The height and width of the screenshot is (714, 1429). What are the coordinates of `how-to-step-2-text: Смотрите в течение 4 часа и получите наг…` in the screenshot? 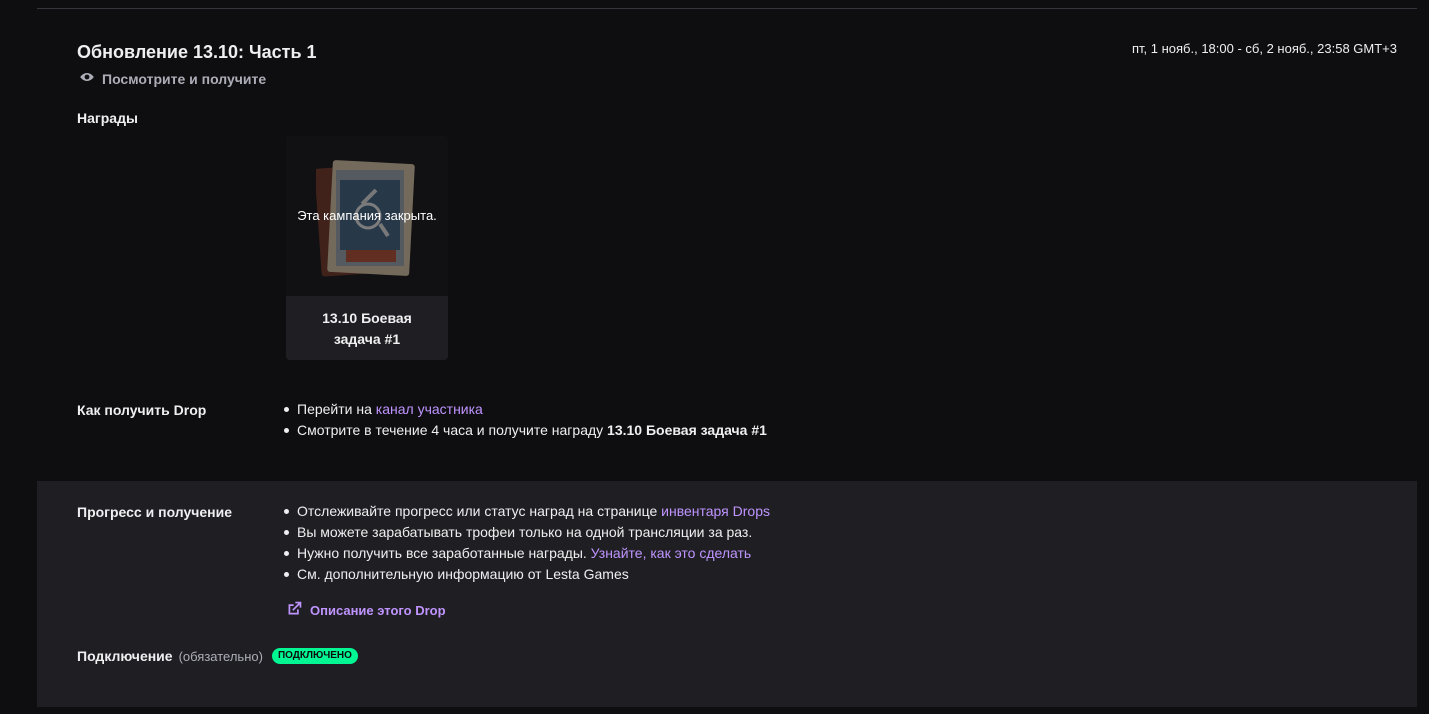 It's located at (452, 430).